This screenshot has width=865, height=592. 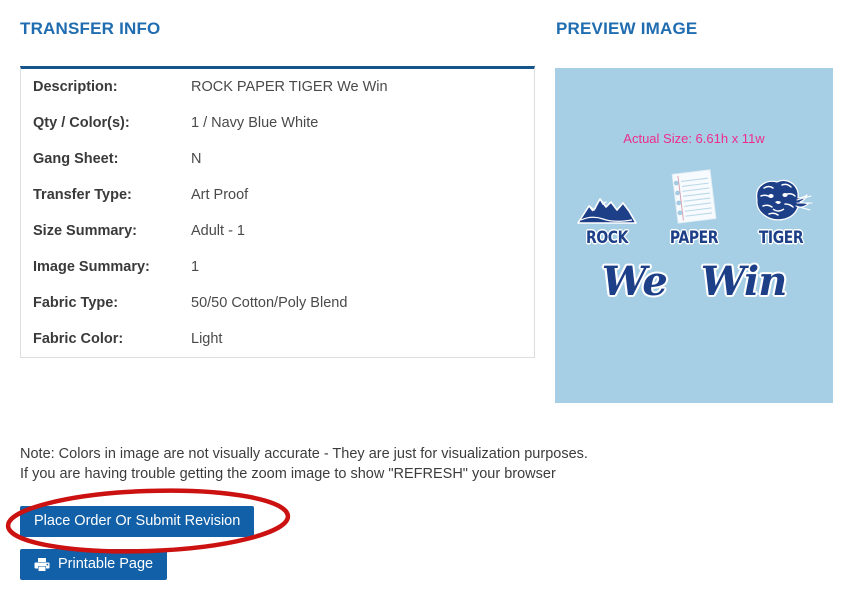 I want to click on table-row: Image Summary: 1, so click(x=277, y=267).